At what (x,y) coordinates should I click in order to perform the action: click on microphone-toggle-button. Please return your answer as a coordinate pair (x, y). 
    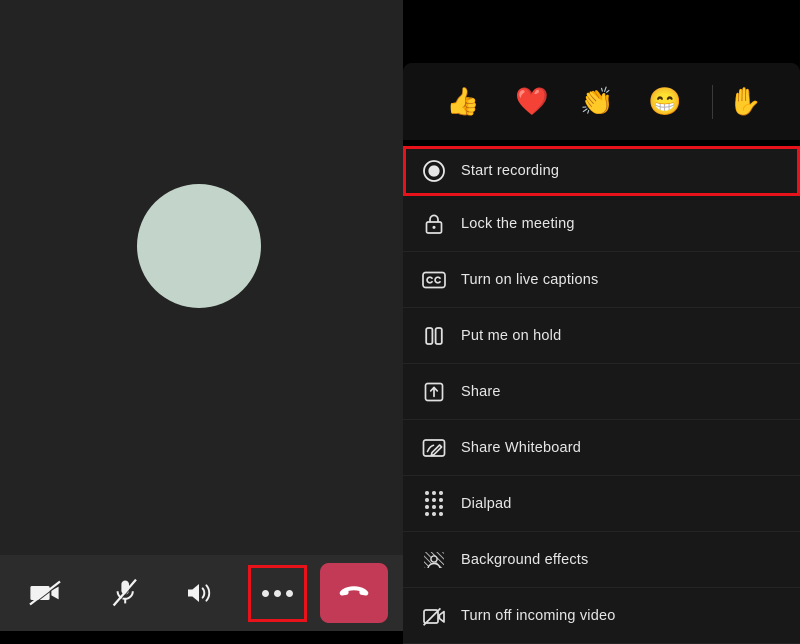
    Looking at the image, I should click on (125, 593).